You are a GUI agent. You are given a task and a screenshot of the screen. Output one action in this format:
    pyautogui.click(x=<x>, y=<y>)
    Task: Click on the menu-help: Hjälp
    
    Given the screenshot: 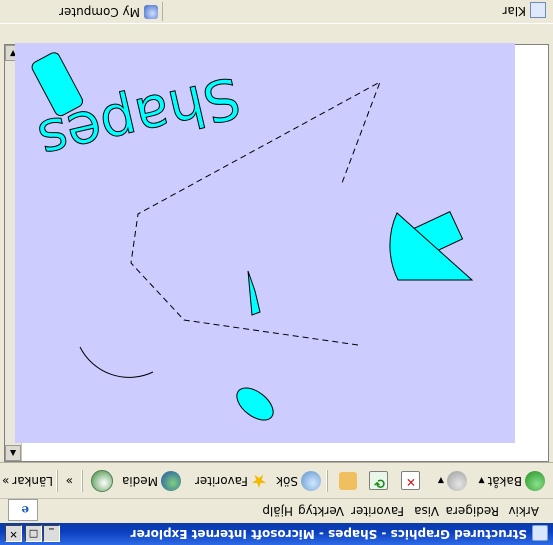 What is the action you would take?
    pyautogui.click(x=277, y=511)
    